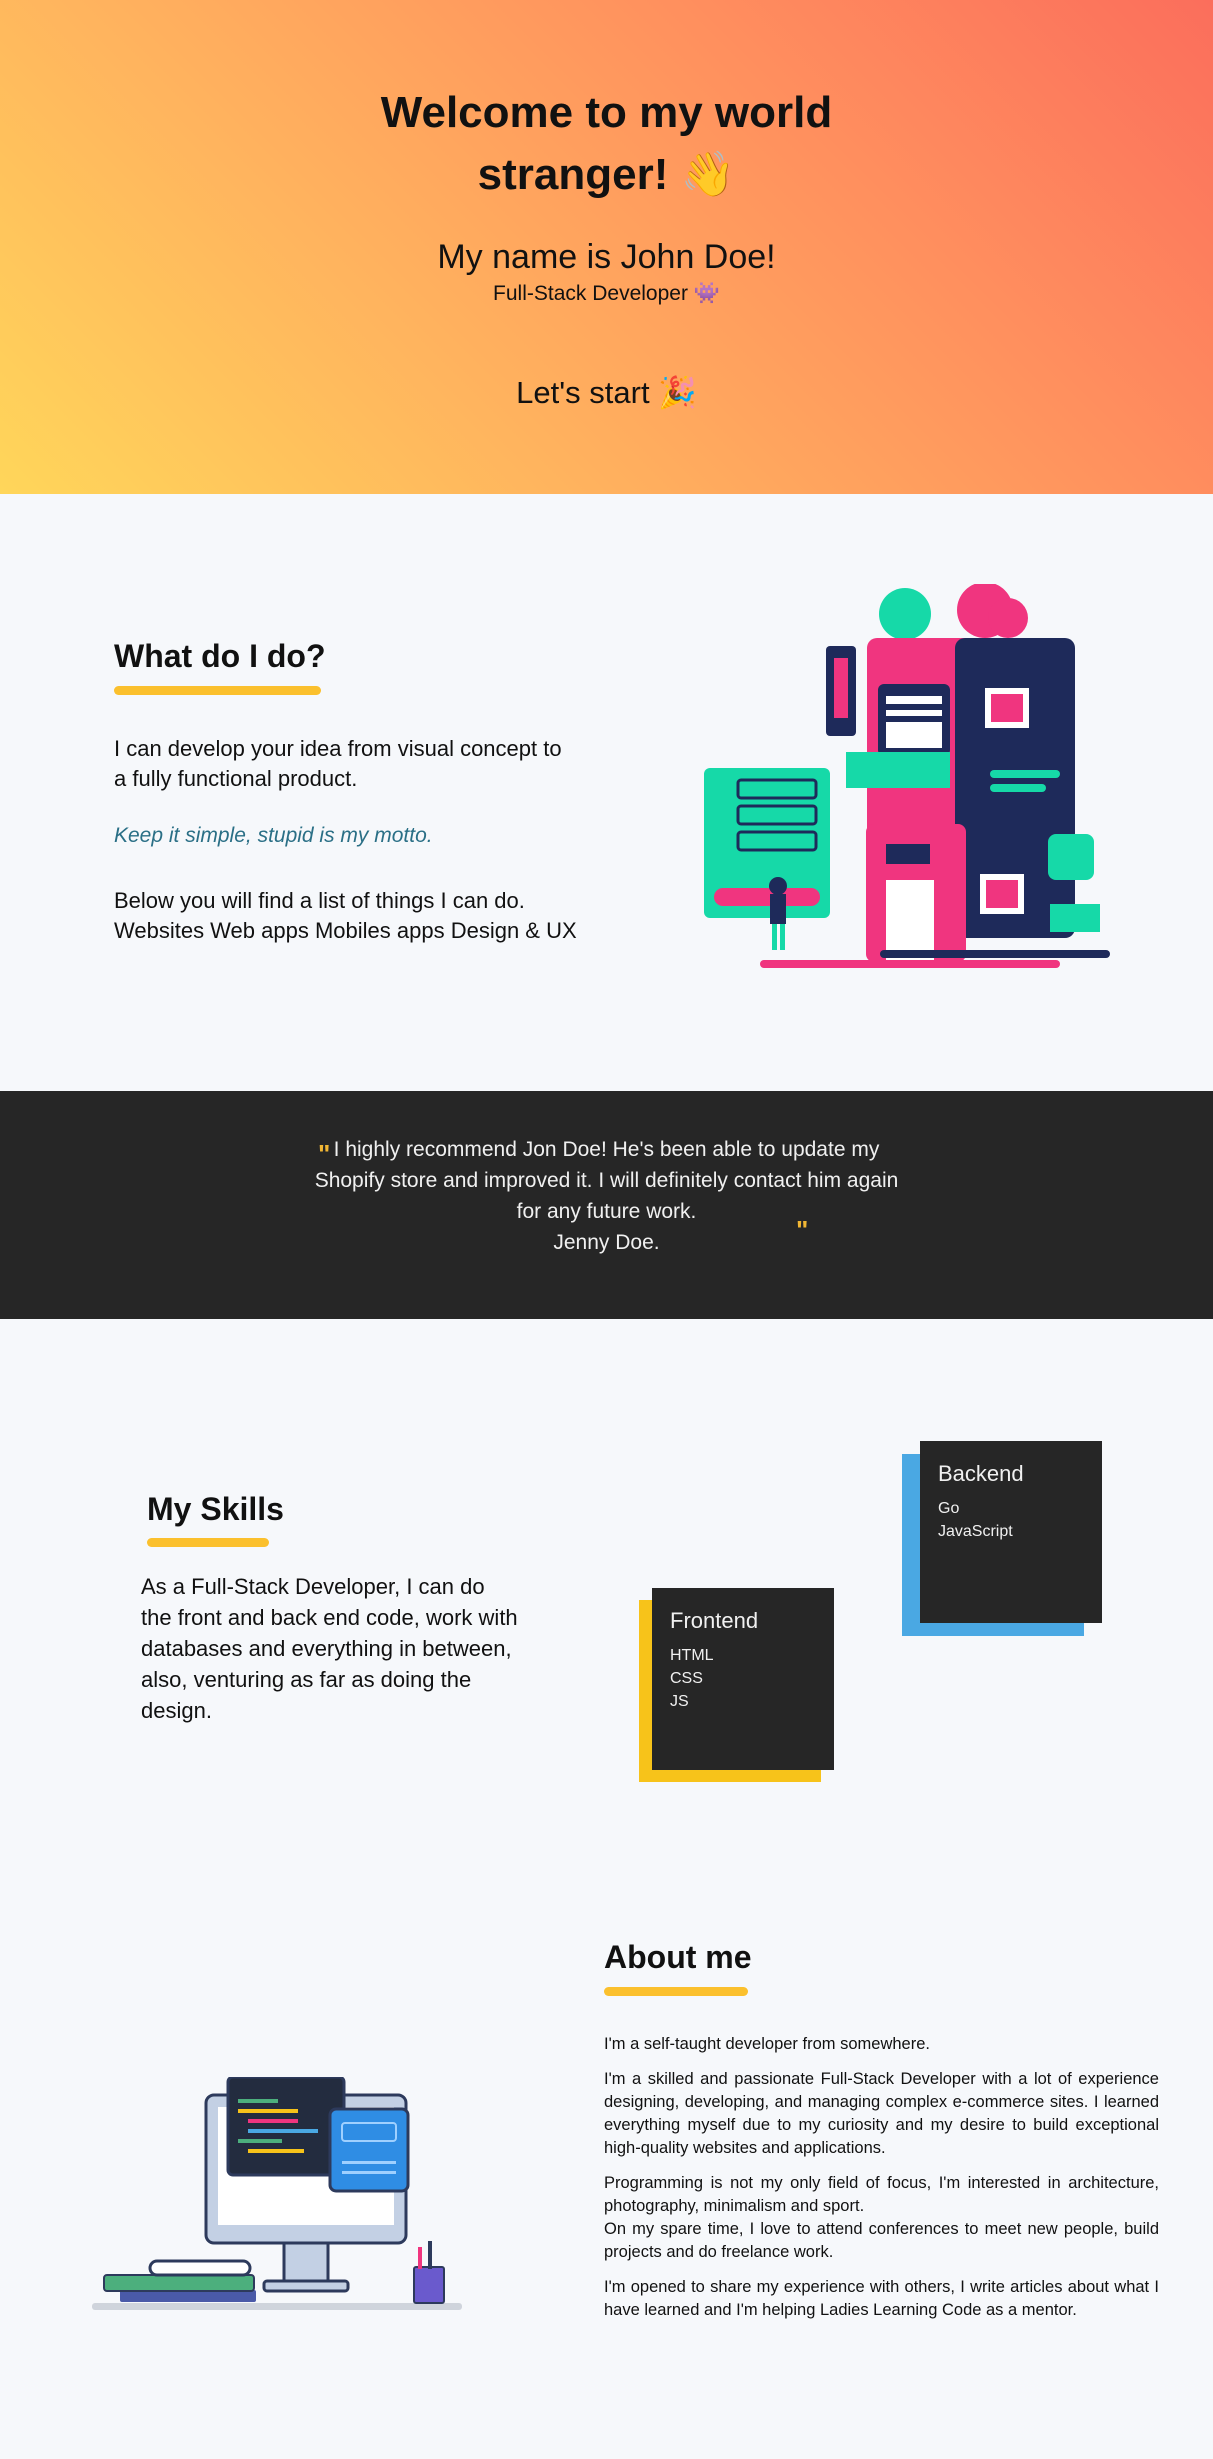 The height and width of the screenshot is (2459, 1213). I want to click on frontend-card: Frontend HTML CSS JS, so click(743, 1679).